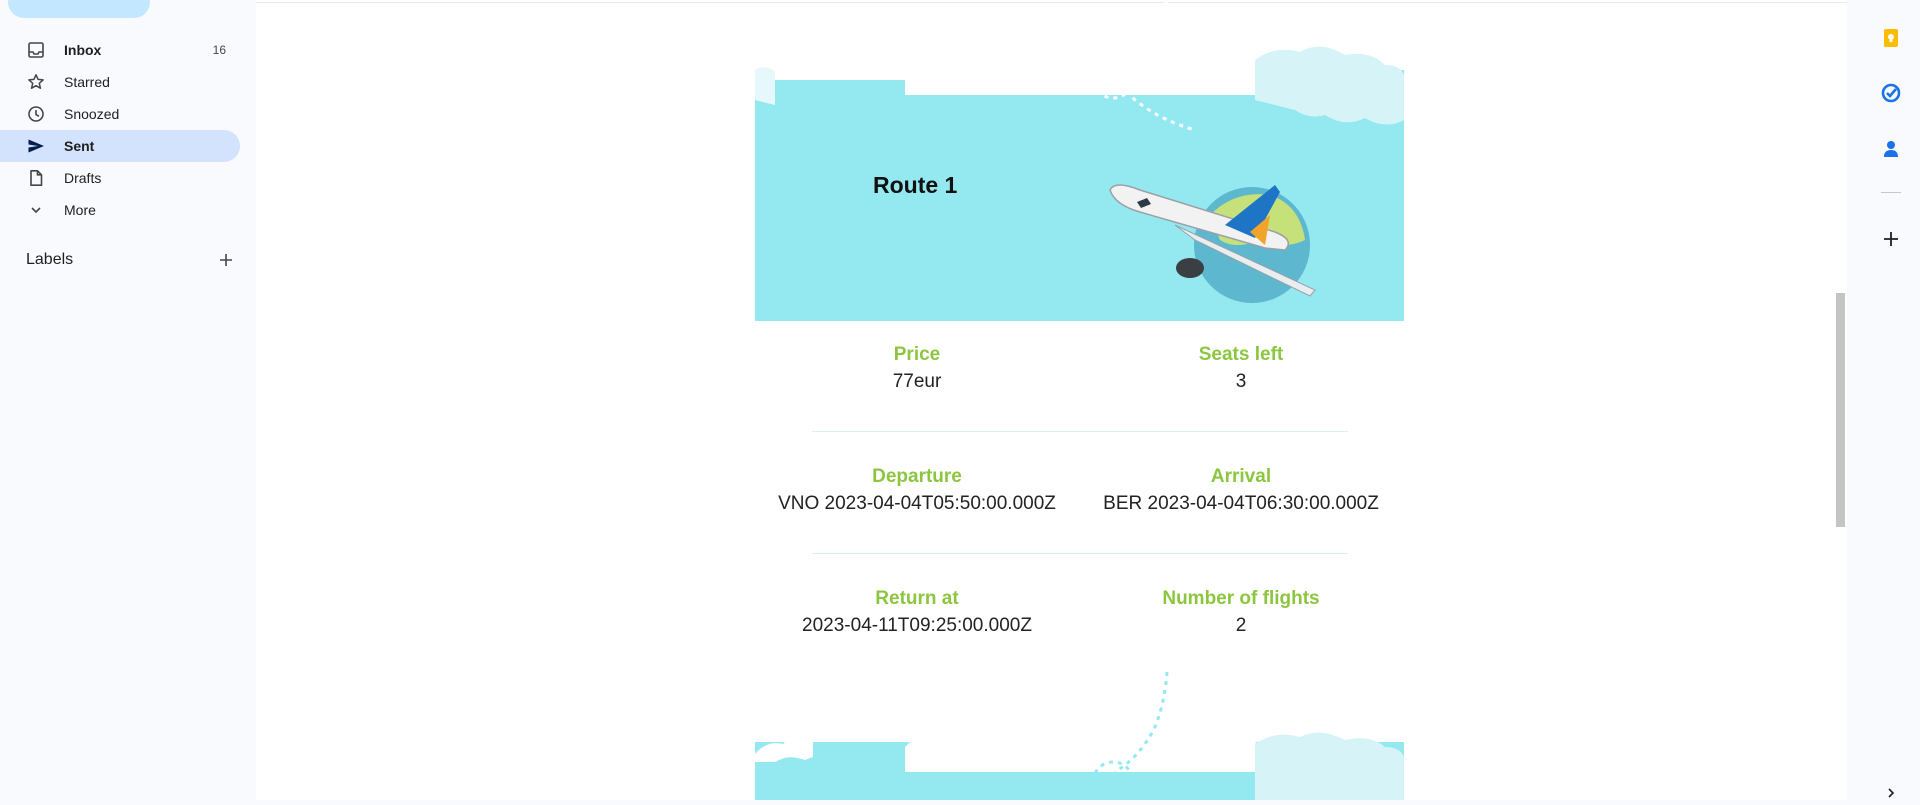 The width and height of the screenshot is (1920, 805). I want to click on return-value: 2023-04-11T09:25:00.000Z, so click(917, 625).